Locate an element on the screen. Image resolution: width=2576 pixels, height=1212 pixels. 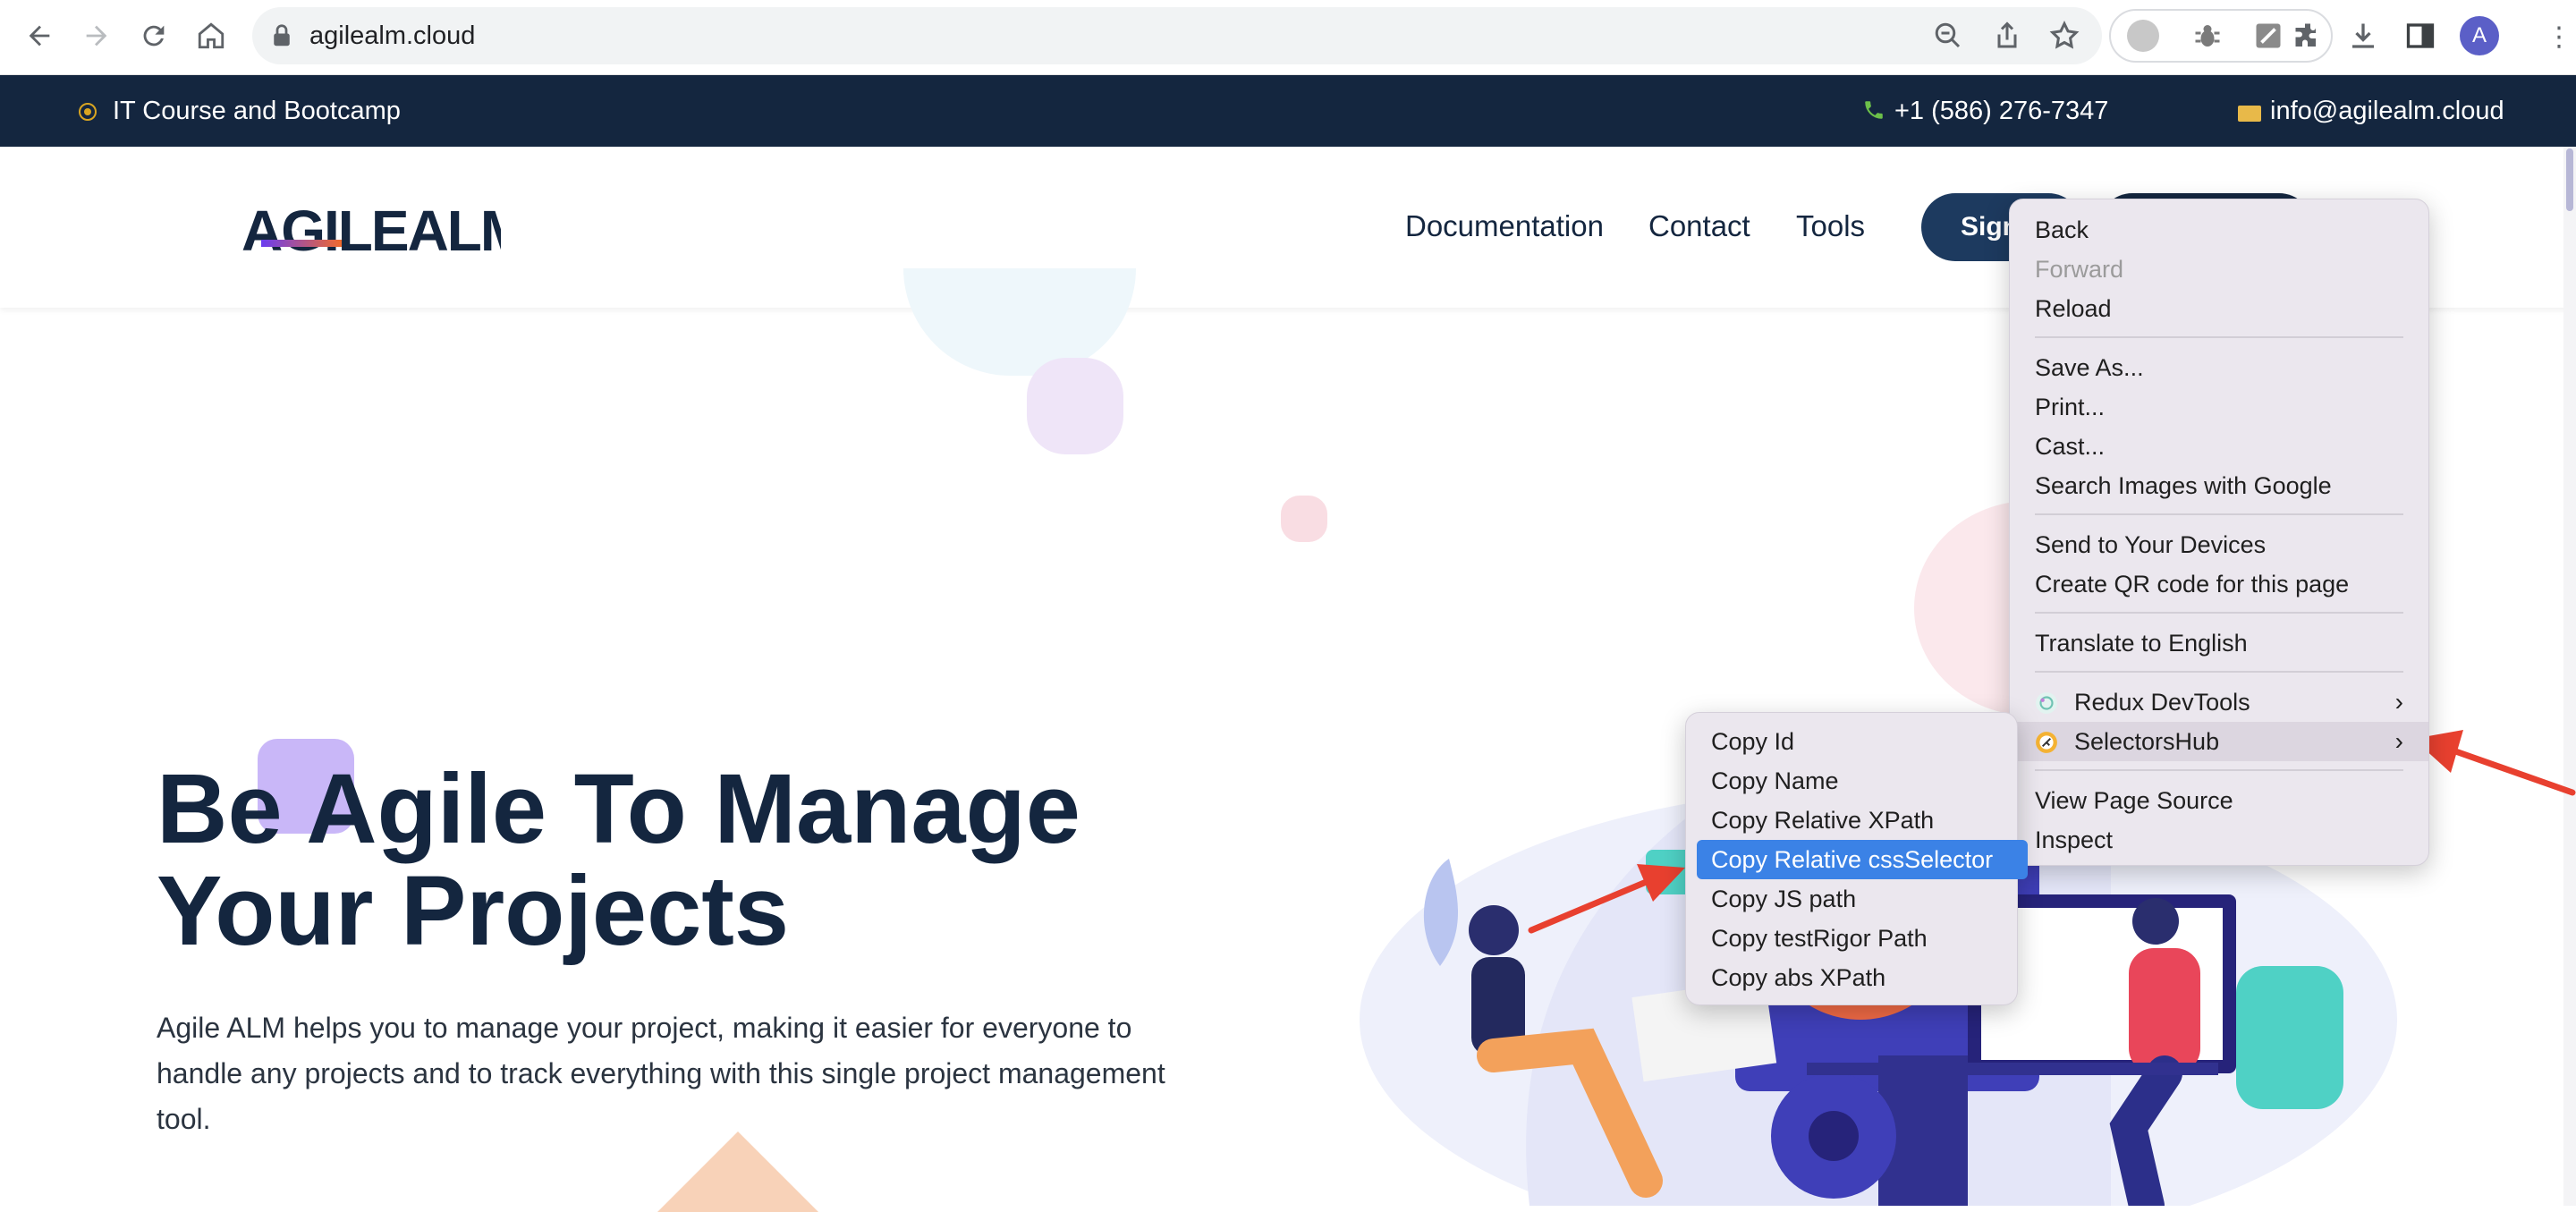
extension-icon is located at coordinates (2305, 35).